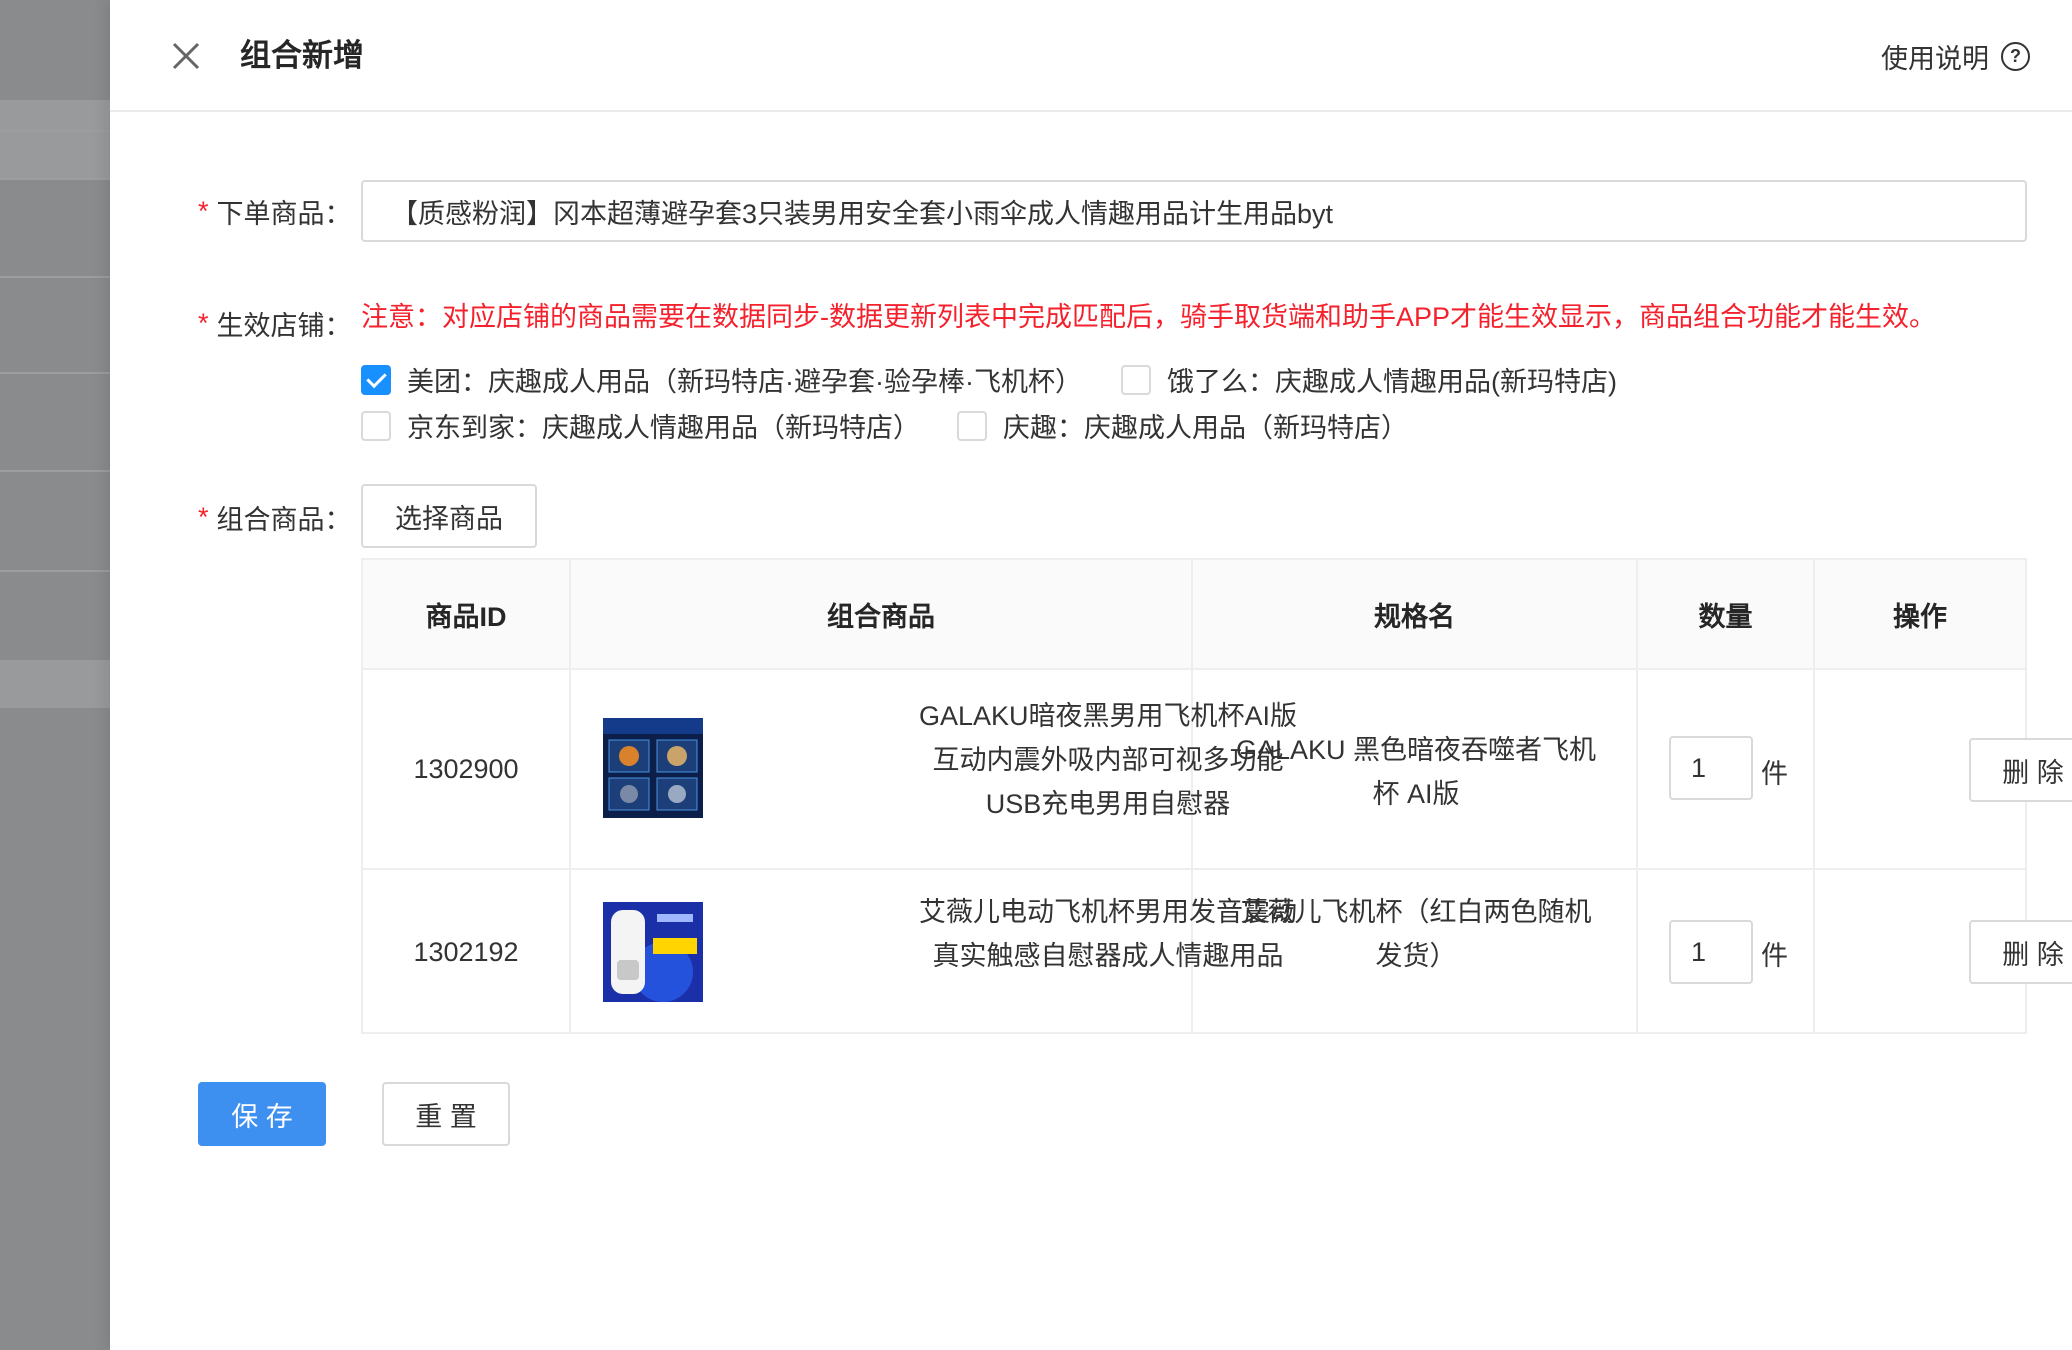  I want to click on order-product-label-text: 下单商品：, so click(284, 214).